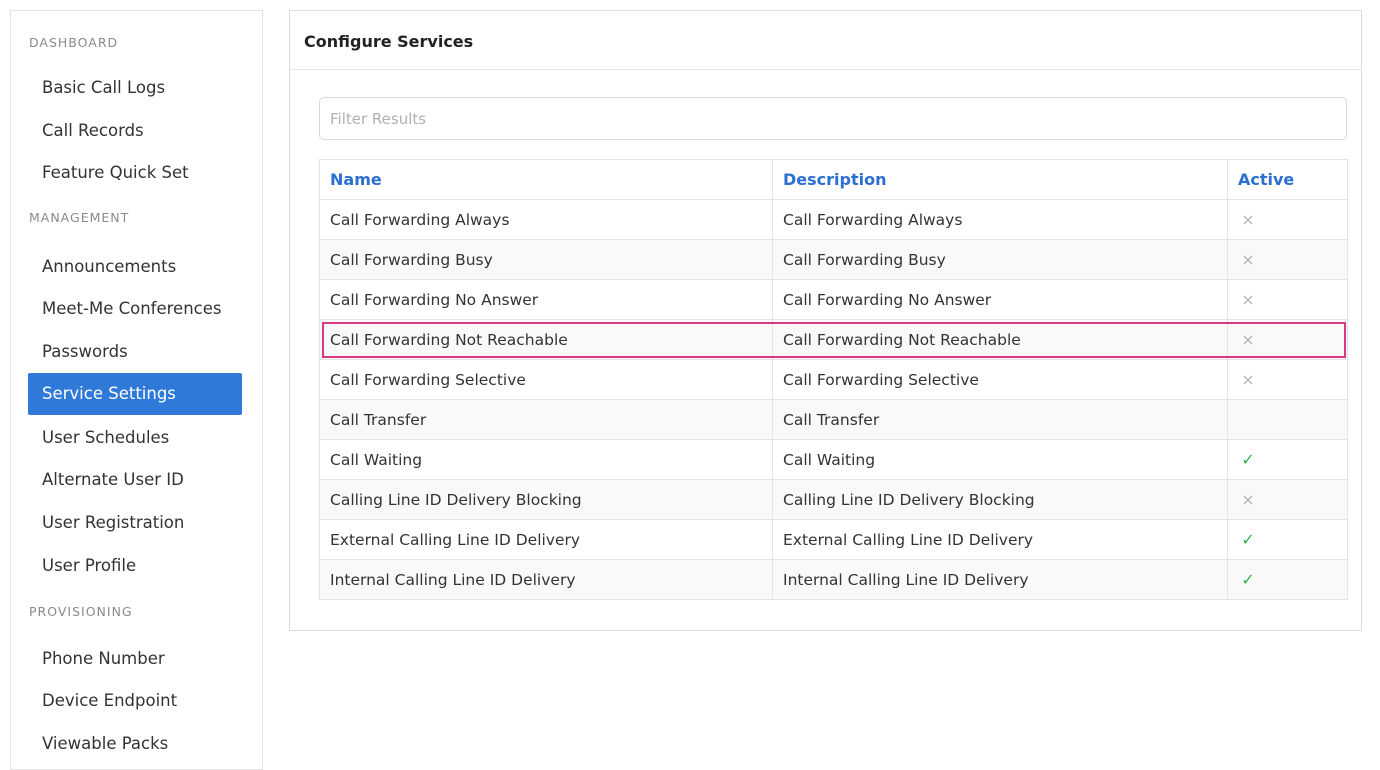 The image size is (1380, 770). What do you see at coordinates (1000, 499) in the screenshot?
I see `service-description-cell: Calling Line ID Delivery Blocking` at bounding box center [1000, 499].